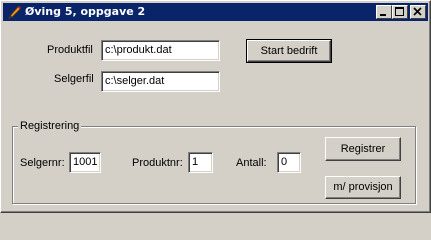 The height and width of the screenshot is (240, 431). What do you see at coordinates (363, 149) in the screenshot?
I see `registrer-button: Registrer` at bounding box center [363, 149].